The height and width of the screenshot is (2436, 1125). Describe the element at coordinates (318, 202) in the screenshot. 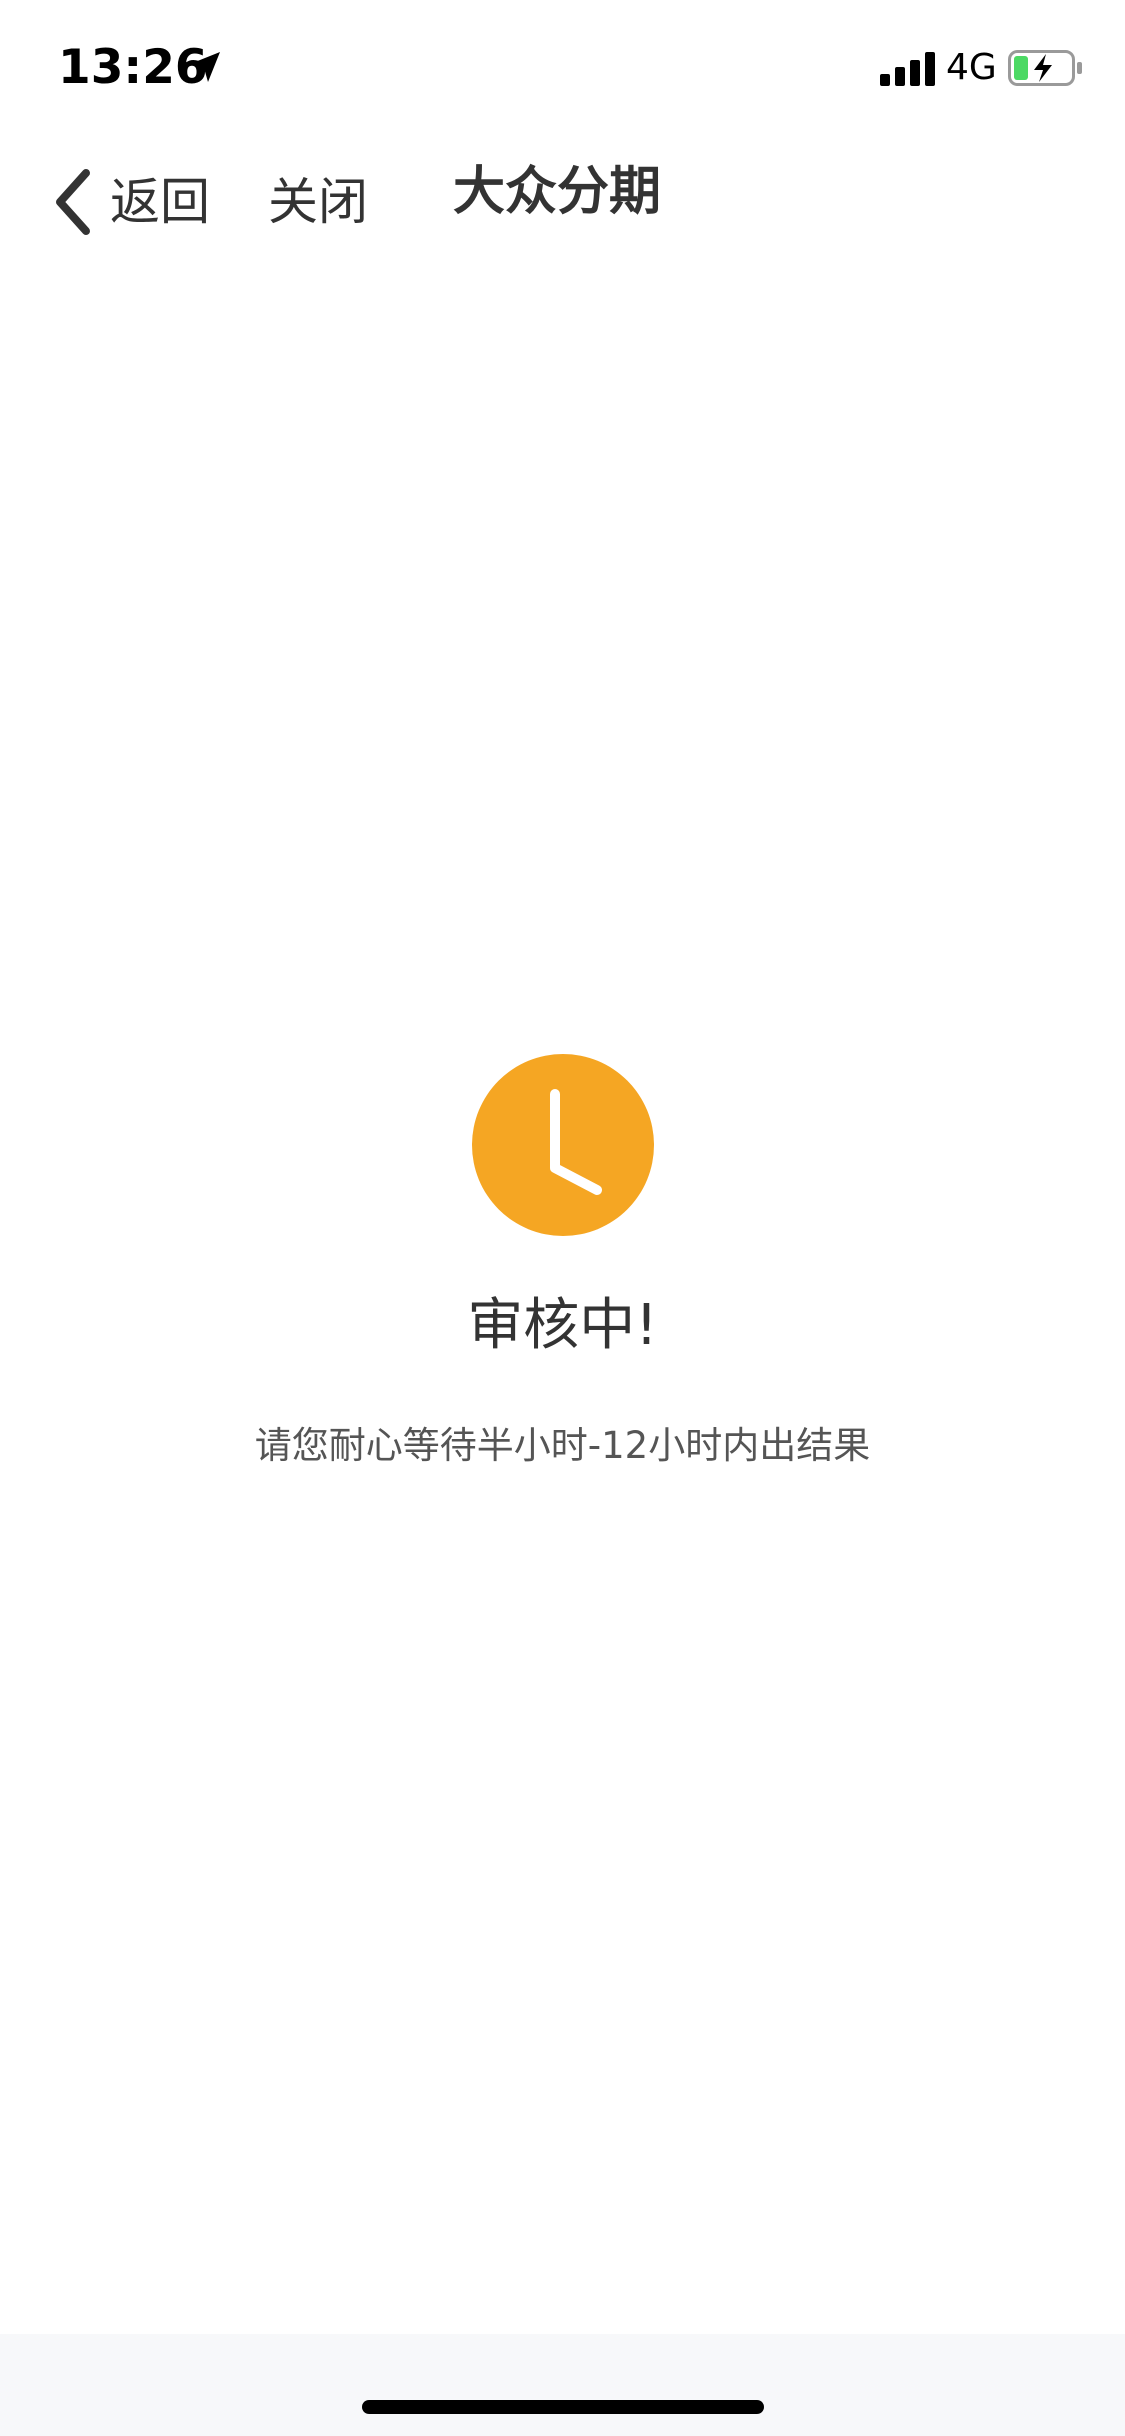

I see `close-button: 关闭` at that location.